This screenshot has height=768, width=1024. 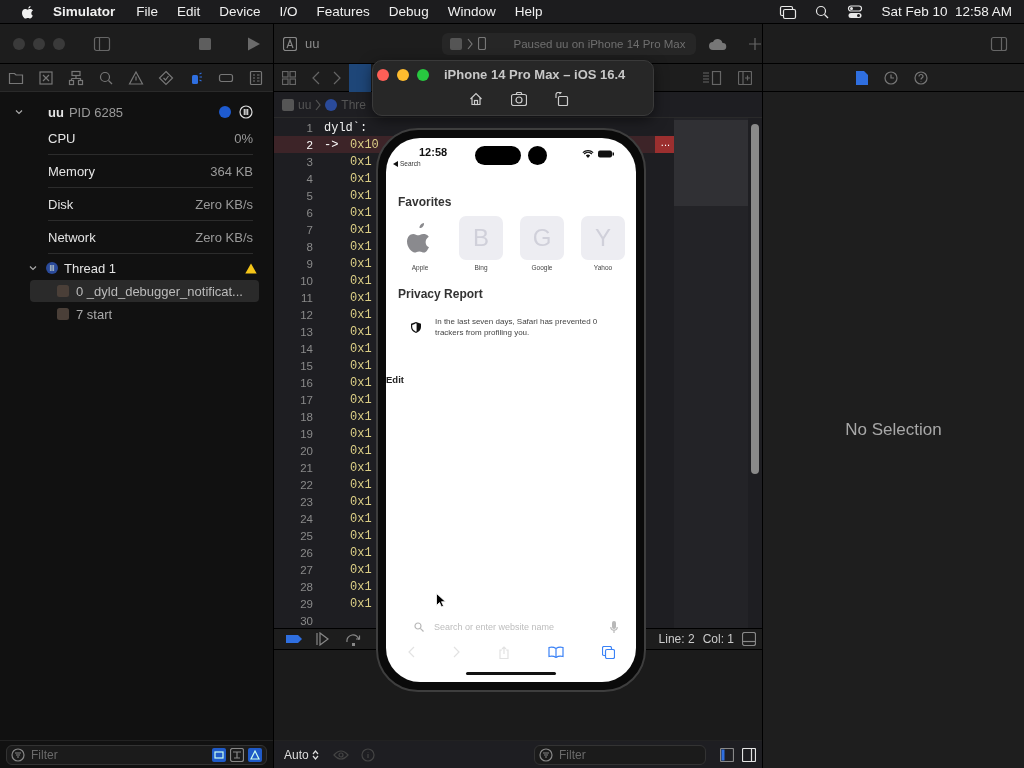 What do you see at coordinates (555, 652) in the screenshot?
I see `bookmarks-icon` at bounding box center [555, 652].